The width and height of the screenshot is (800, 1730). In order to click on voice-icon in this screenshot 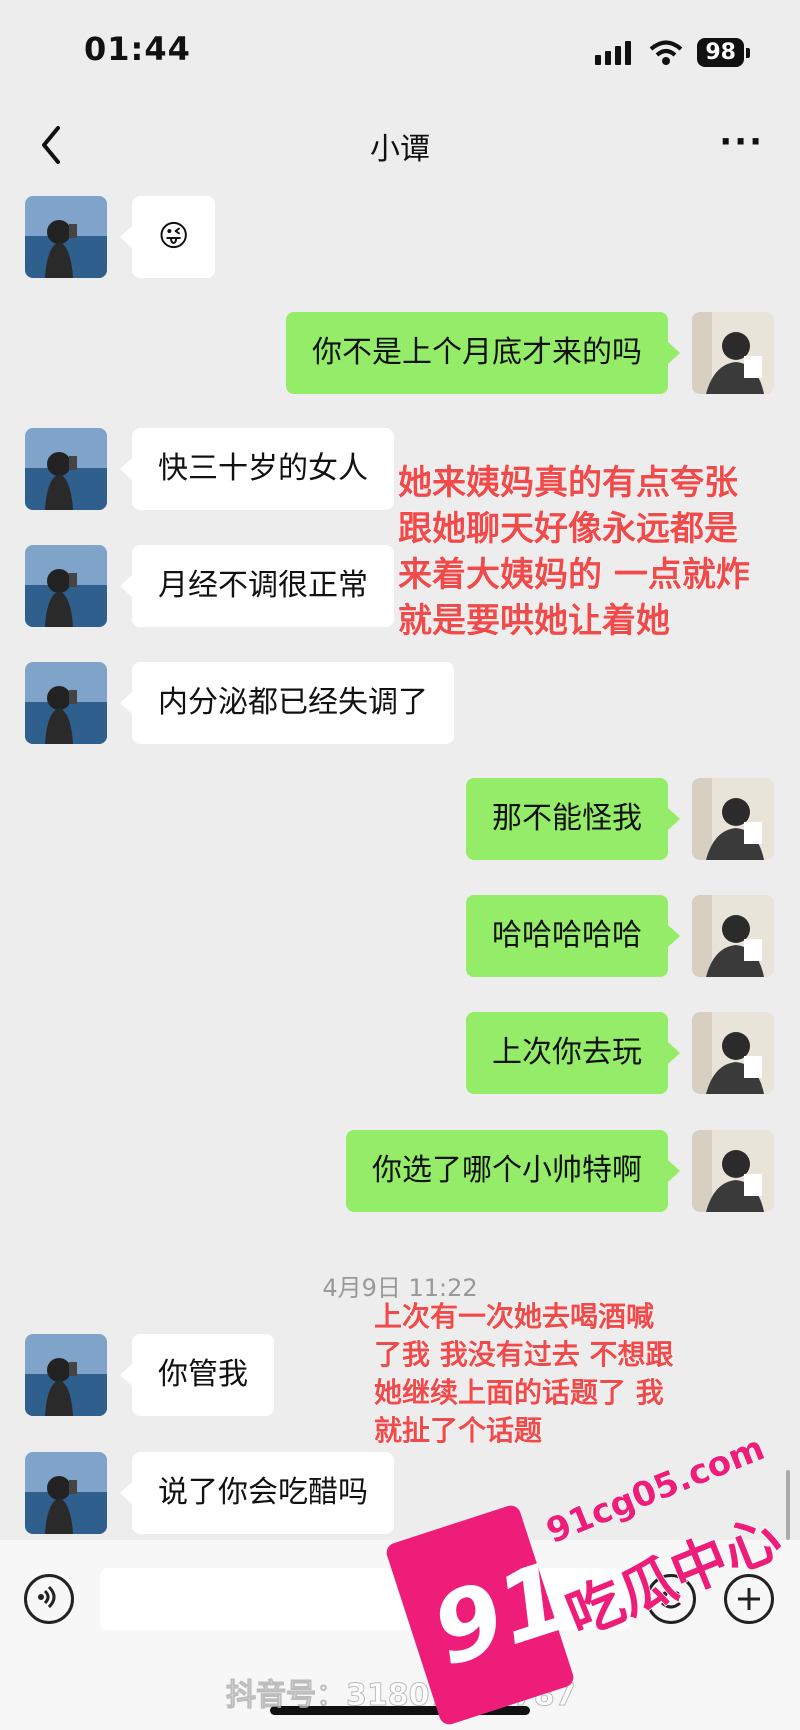, I will do `click(49, 1599)`.